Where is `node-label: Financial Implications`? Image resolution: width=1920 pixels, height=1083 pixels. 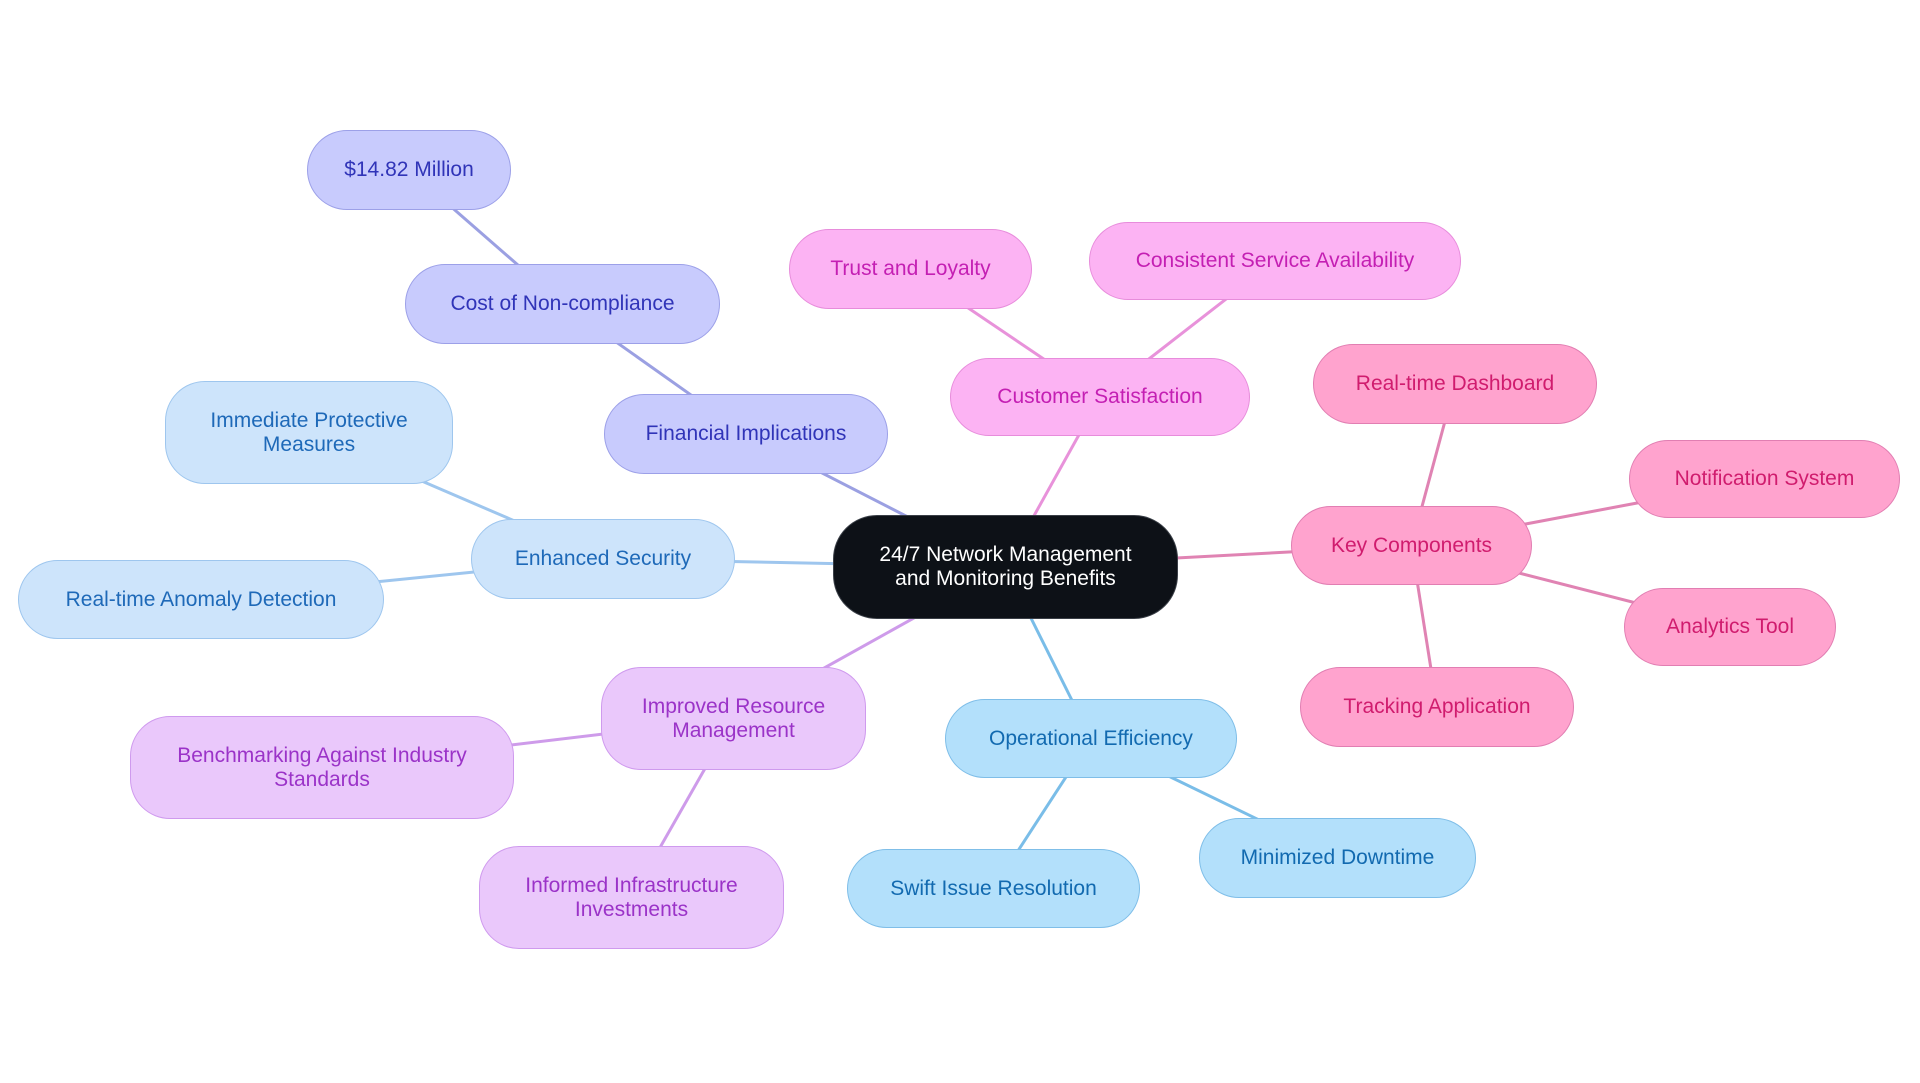
node-label: Financial Implications is located at coordinates (746, 433).